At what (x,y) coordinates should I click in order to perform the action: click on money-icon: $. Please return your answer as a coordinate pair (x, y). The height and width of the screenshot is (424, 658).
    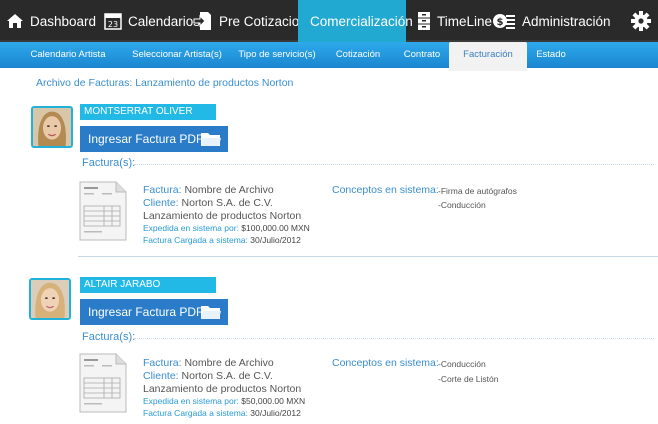
    Looking at the image, I should click on (504, 21).